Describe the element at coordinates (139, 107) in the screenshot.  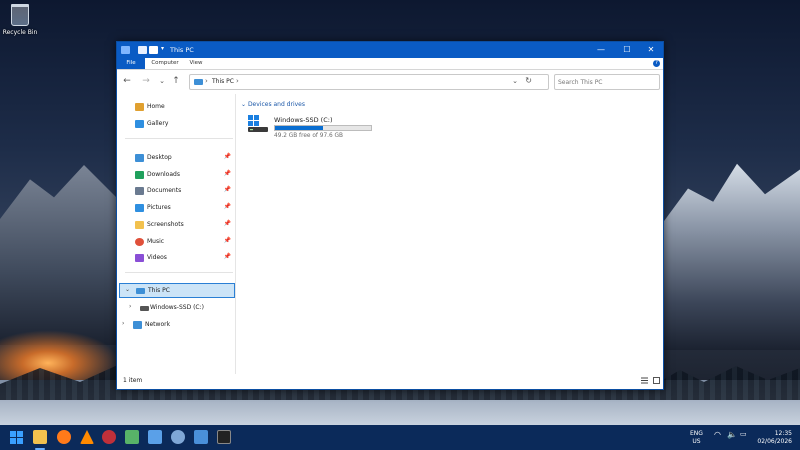
I see `home-icon` at that location.